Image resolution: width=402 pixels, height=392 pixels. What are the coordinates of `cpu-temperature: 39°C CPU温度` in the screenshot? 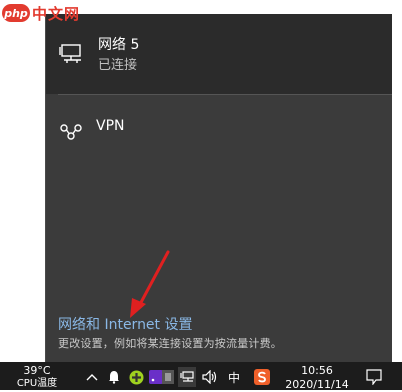 It's located at (37, 377).